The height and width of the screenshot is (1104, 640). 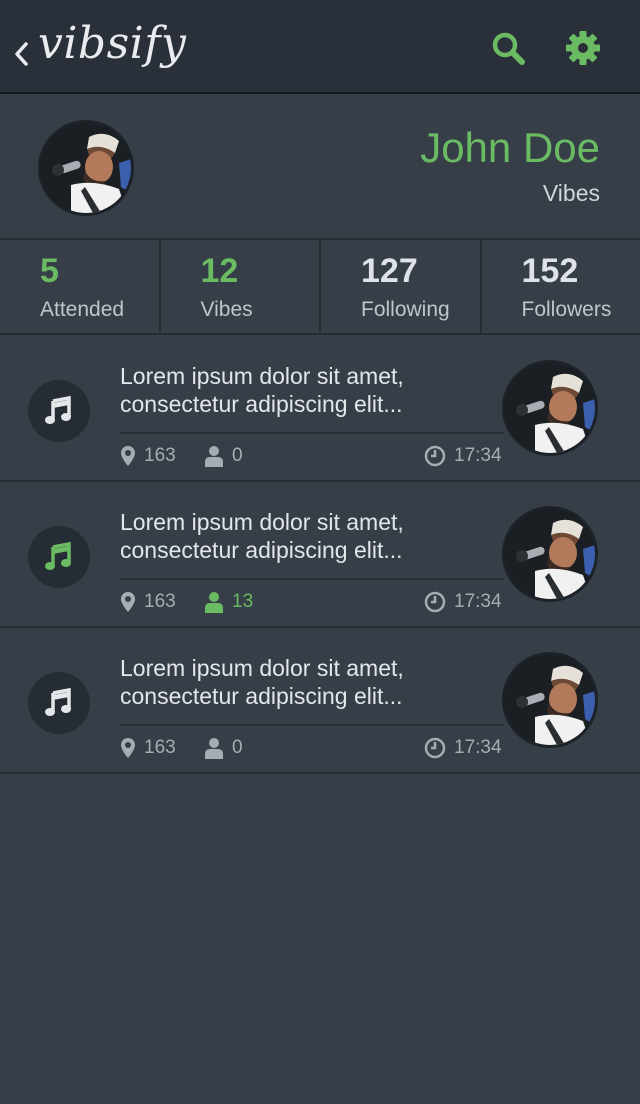 I want to click on people-count: 13, so click(x=228, y=602).